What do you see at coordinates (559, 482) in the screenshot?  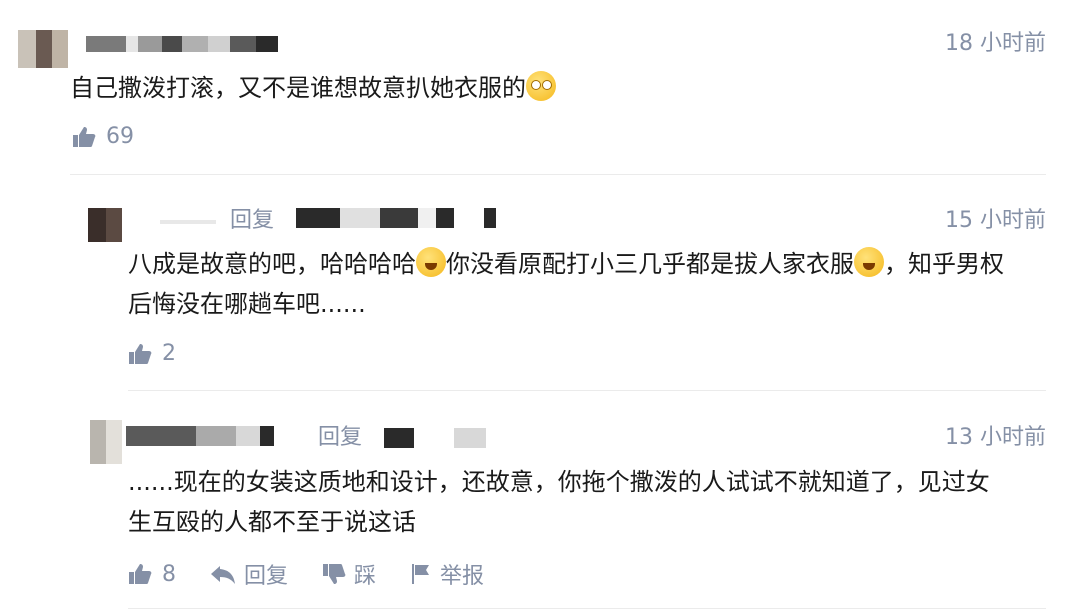 I see `comment-line-1: ......现在的女装这质地和设计，还故意，你拖个撒泼的人试试不就知道了，见过女` at bounding box center [559, 482].